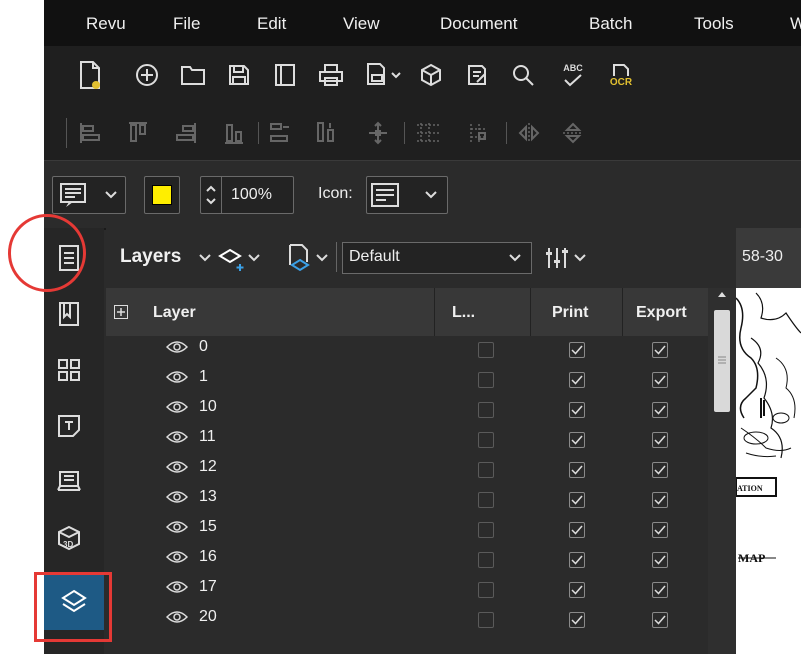  Describe the element at coordinates (280, 133) in the screenshot. I see `distribute-horizontal-icon` at that location.